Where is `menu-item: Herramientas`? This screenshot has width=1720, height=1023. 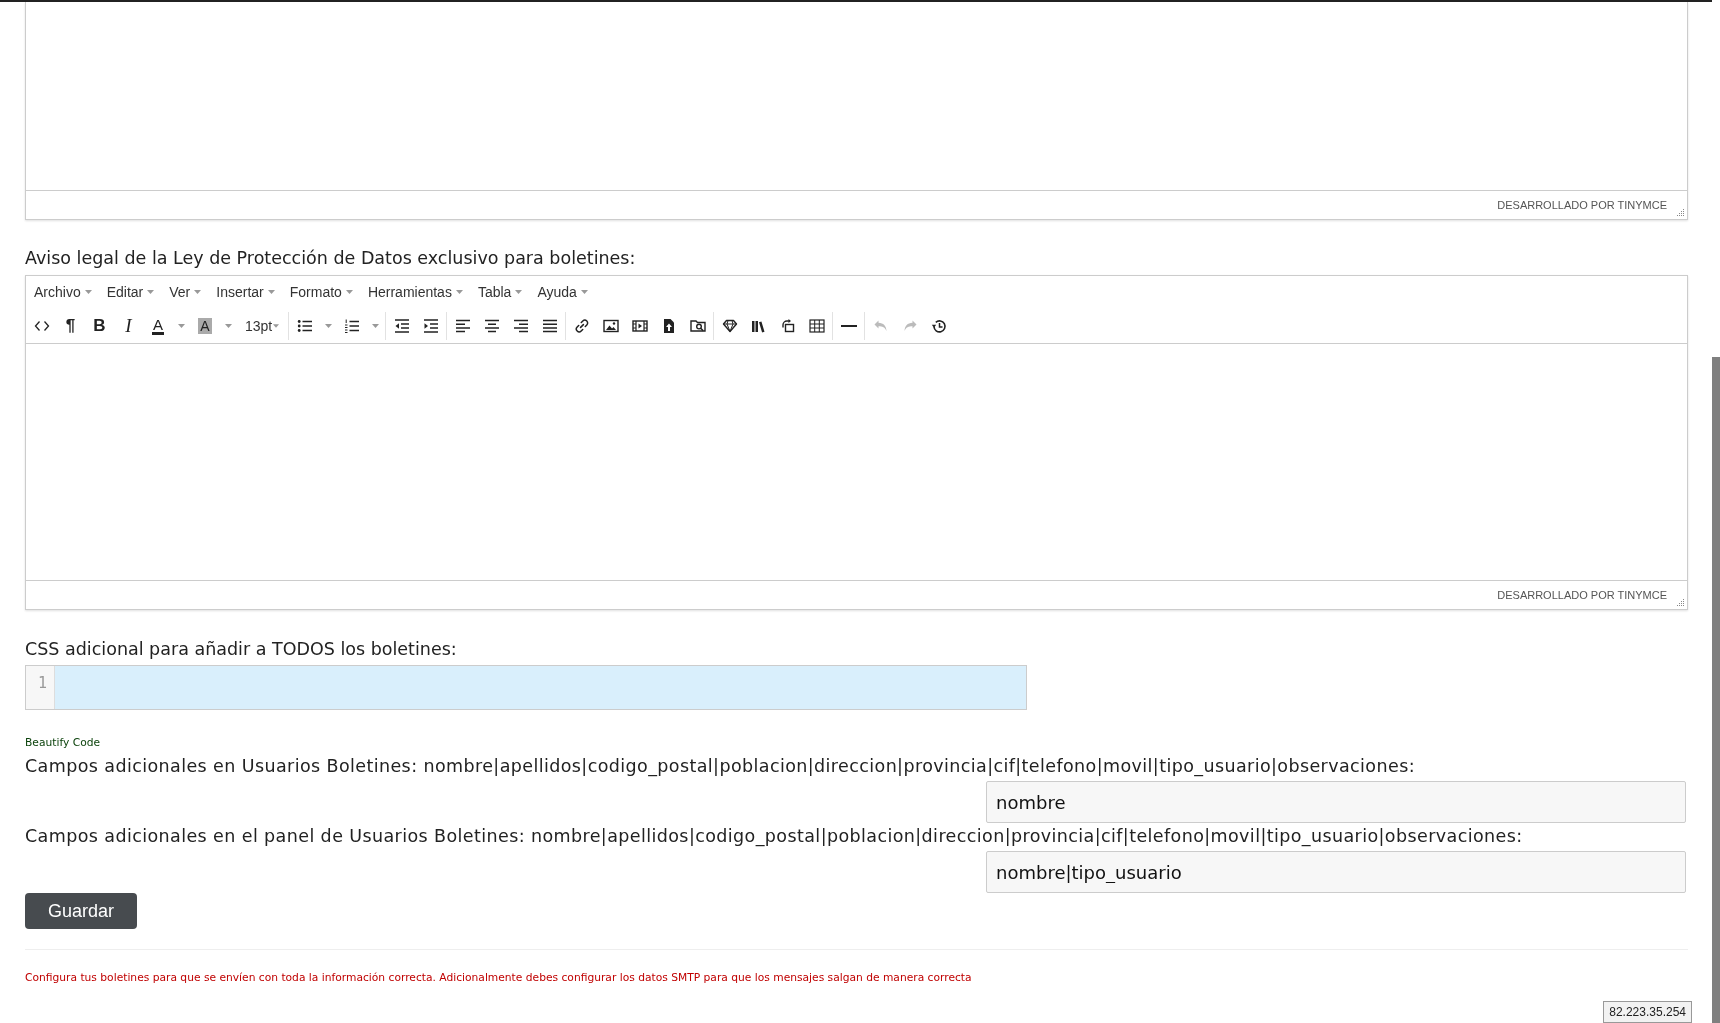 menu-item: Herramientas is located at coordinates (415, 292).